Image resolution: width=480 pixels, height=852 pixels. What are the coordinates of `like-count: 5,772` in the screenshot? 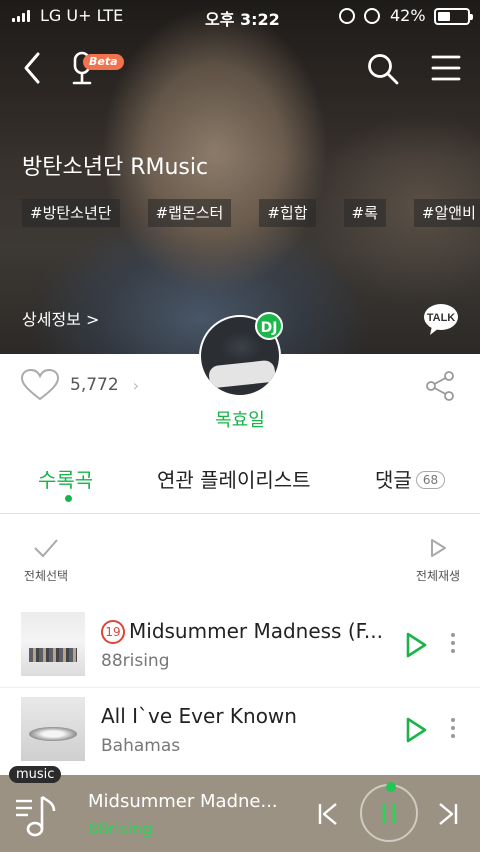 It's located at (94, 385).